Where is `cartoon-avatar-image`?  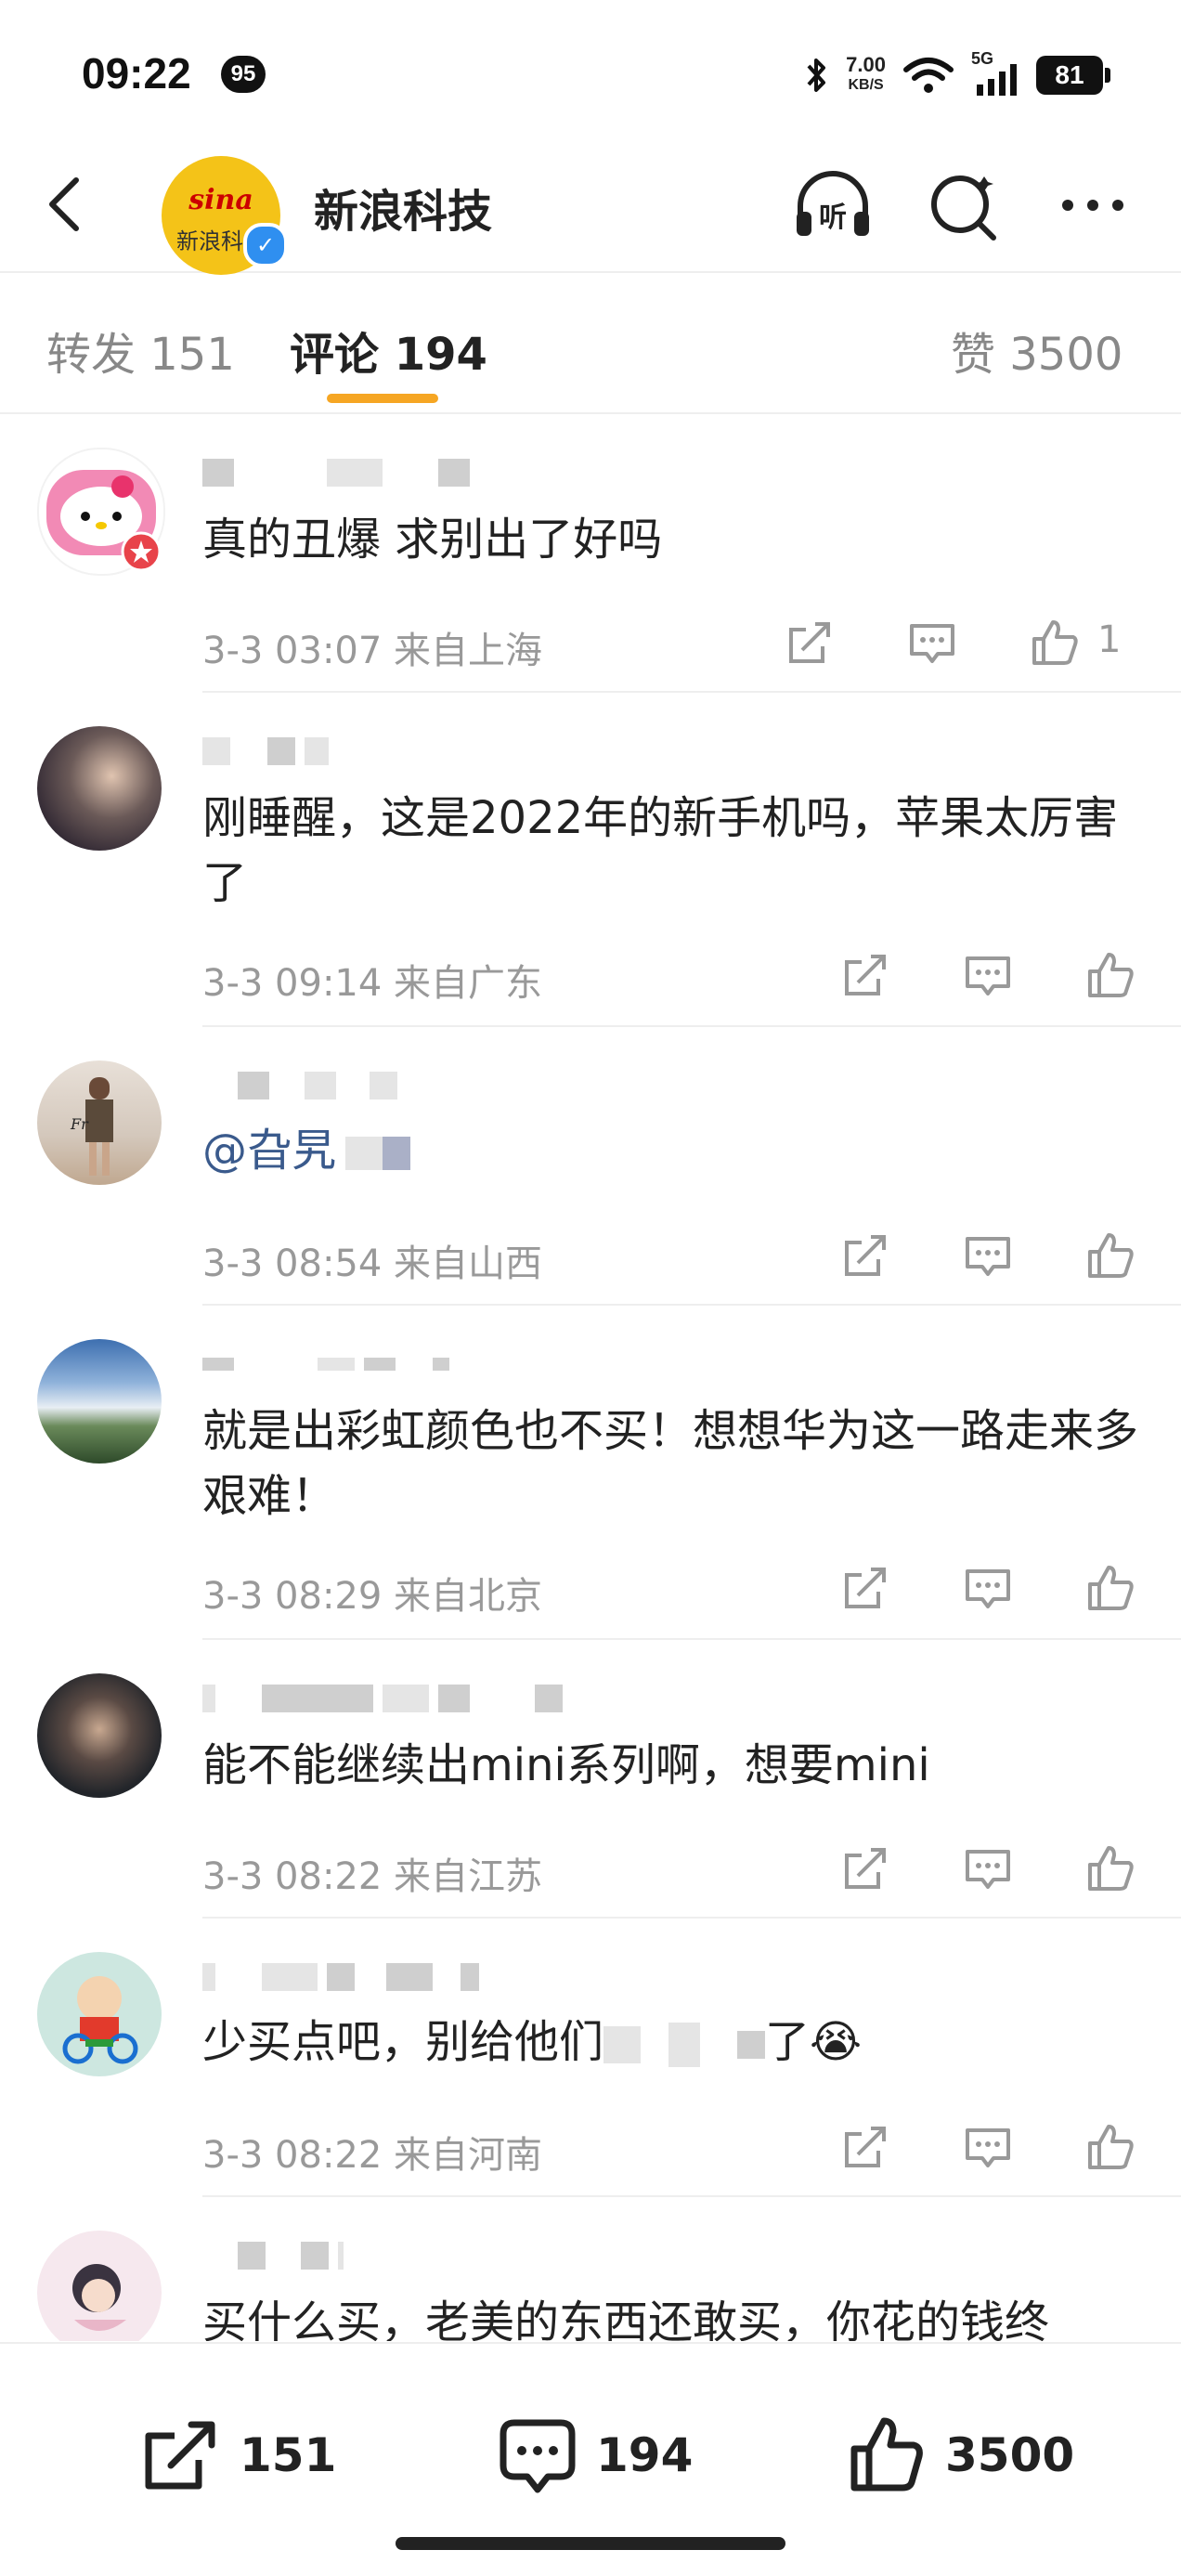 cartoon-avatar-image is located at coordinates (100, 2020).